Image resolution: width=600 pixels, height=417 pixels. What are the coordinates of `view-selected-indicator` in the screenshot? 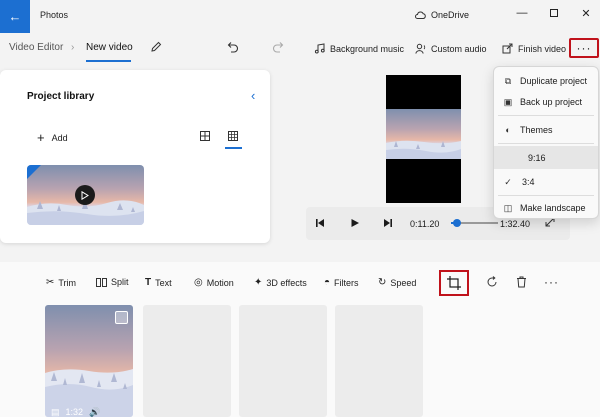 It's located at (233, 148).